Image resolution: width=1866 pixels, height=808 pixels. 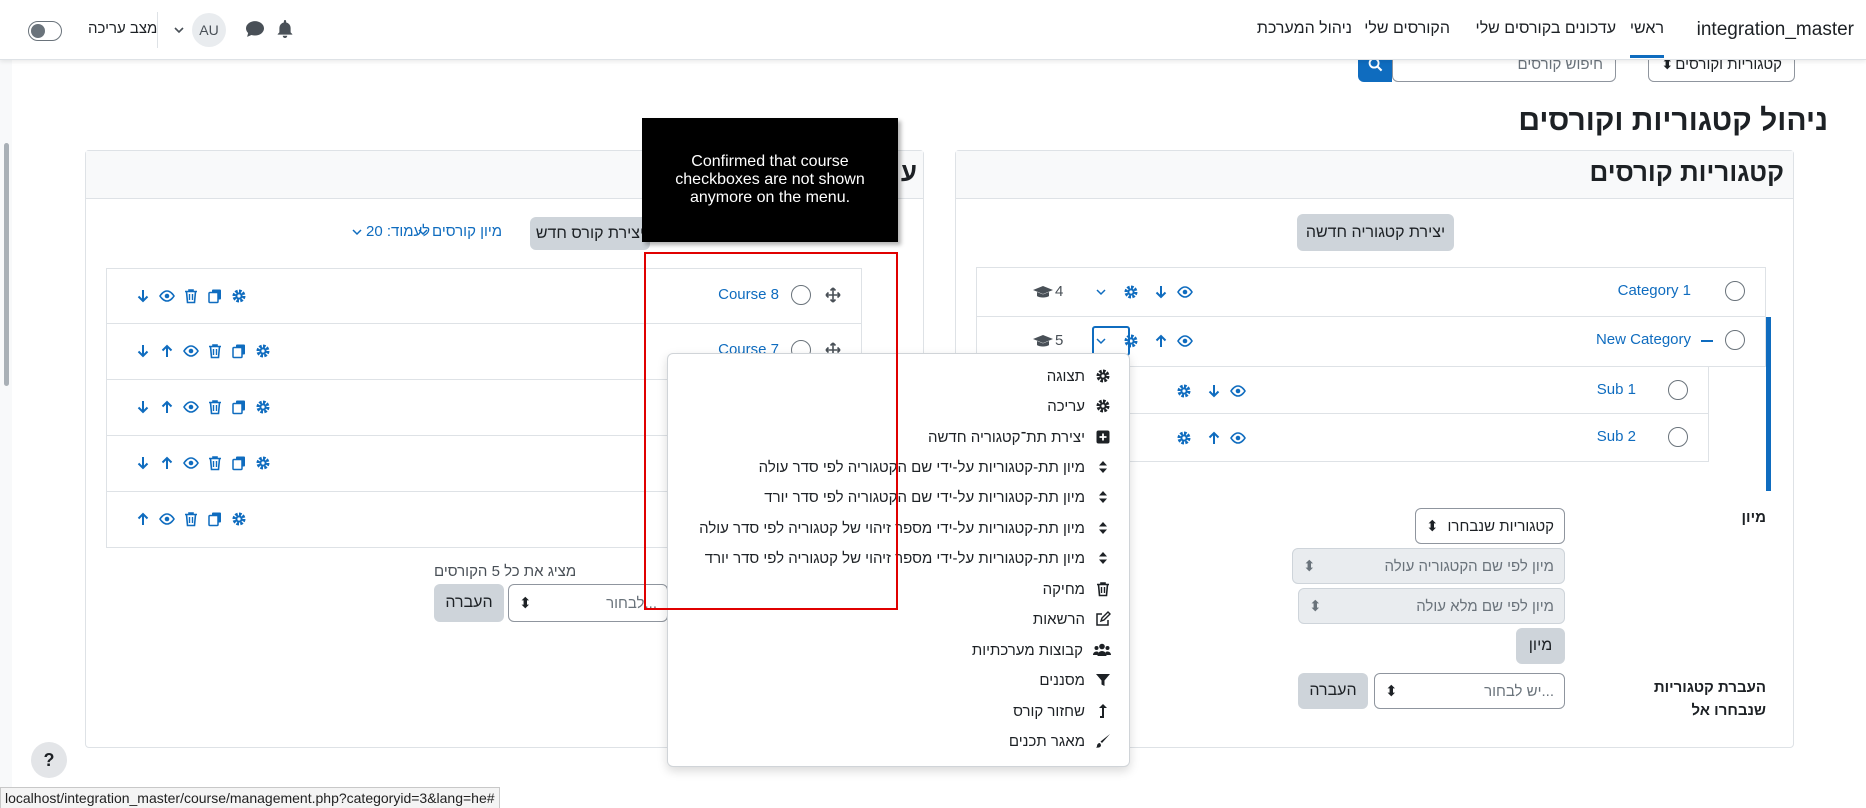 I want to click on menu-item-cohorts: קבוצות מערכתיות, so click(x=1041, y=650).